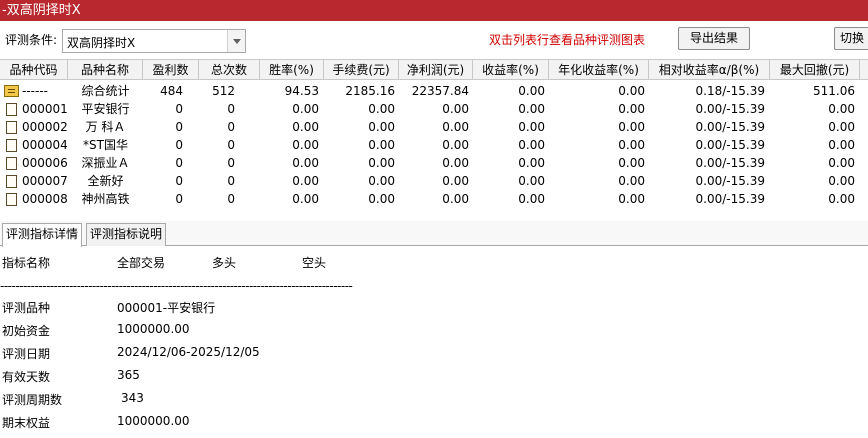 Image resolution: width=868 pixels, height=438 pixels. Describe the element at coordinates (730, 91) in the screenshot. I see `cell-relative: 0.18/-15.39` at that location.